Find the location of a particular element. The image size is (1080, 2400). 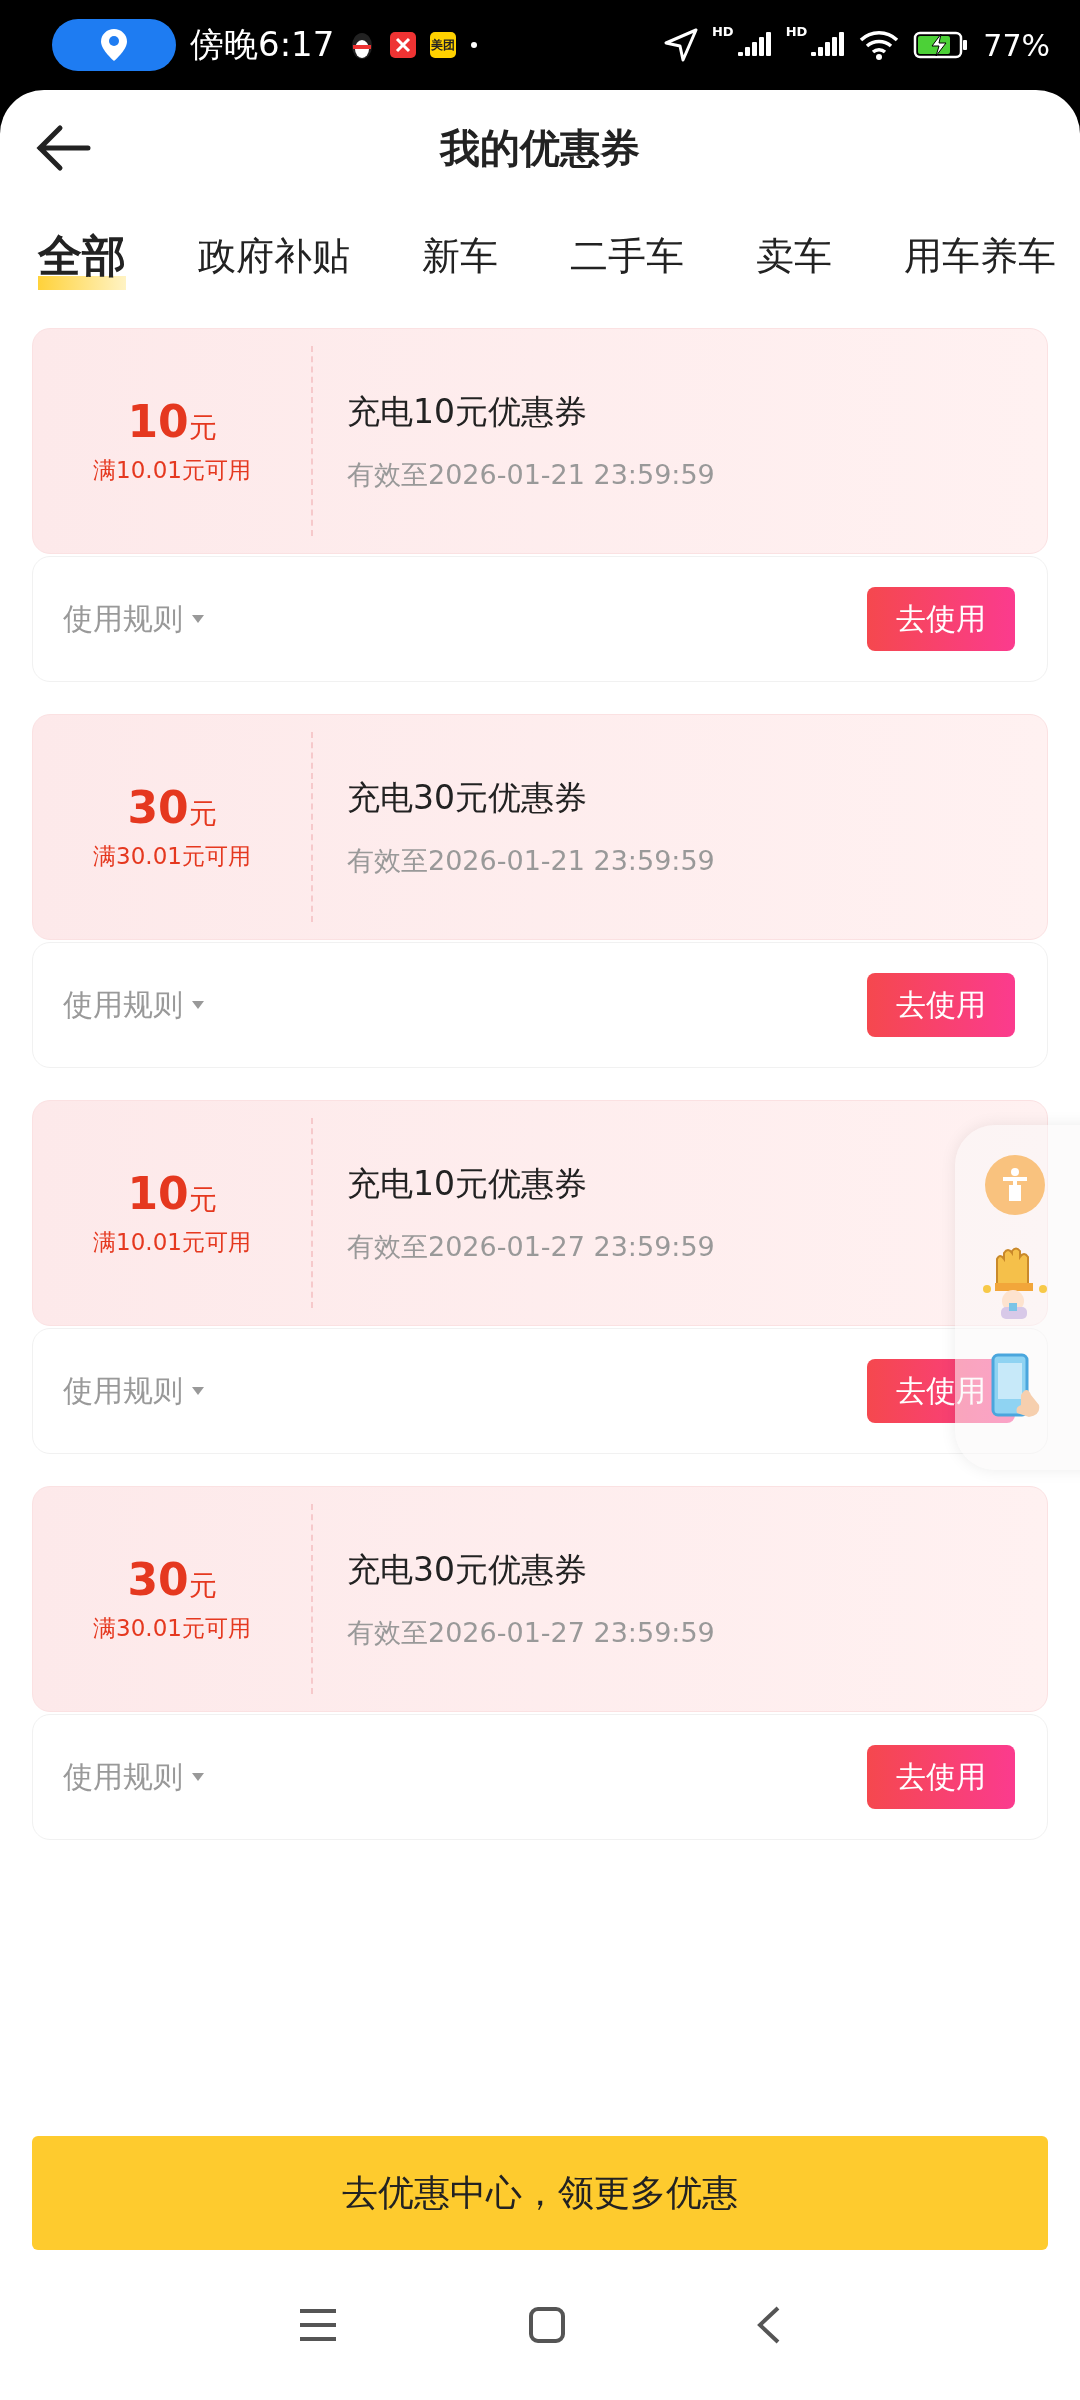

status-time: 傍晚6:17 is located at coordinates (262, 44).